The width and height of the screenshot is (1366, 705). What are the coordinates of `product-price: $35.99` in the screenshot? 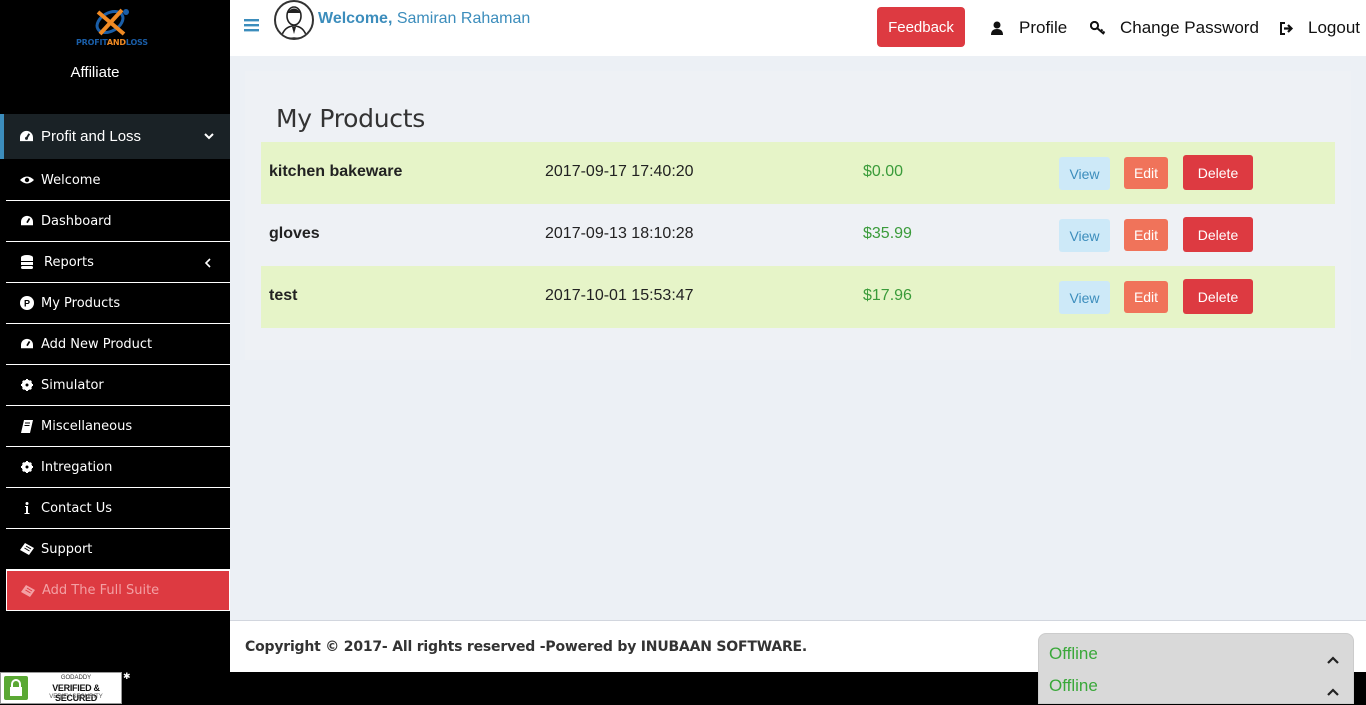 It's located at (887, 233).